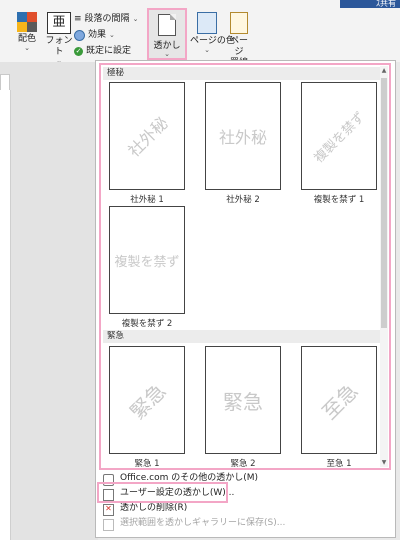  What do you see at coordinates (79, 35) in the screenshot?
I see `effects-icon` at bounding box center [79, 35].